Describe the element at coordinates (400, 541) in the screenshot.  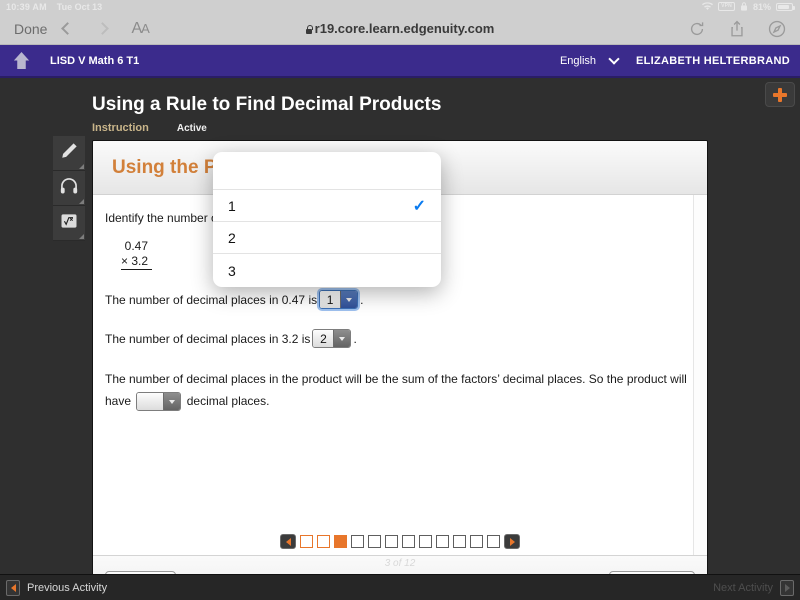
I see `pager-squares-row` at that location.